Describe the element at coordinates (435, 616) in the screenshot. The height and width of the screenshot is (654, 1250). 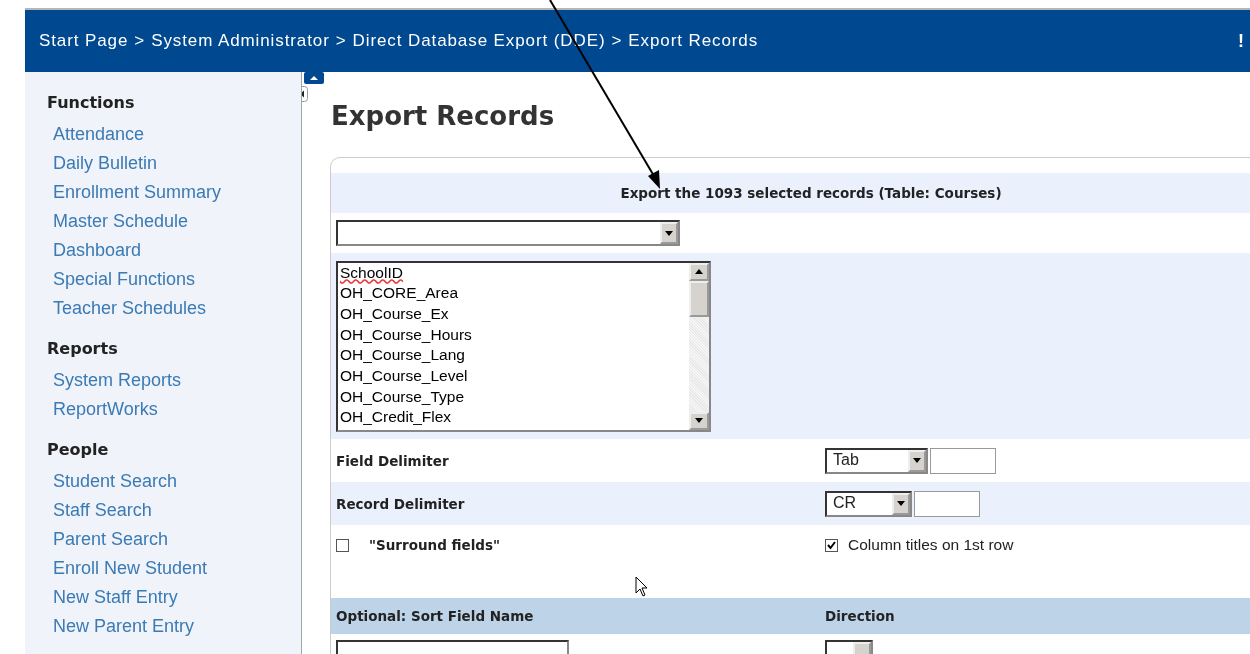
I see `column-header: Optional: Sort Field Name` at that location.